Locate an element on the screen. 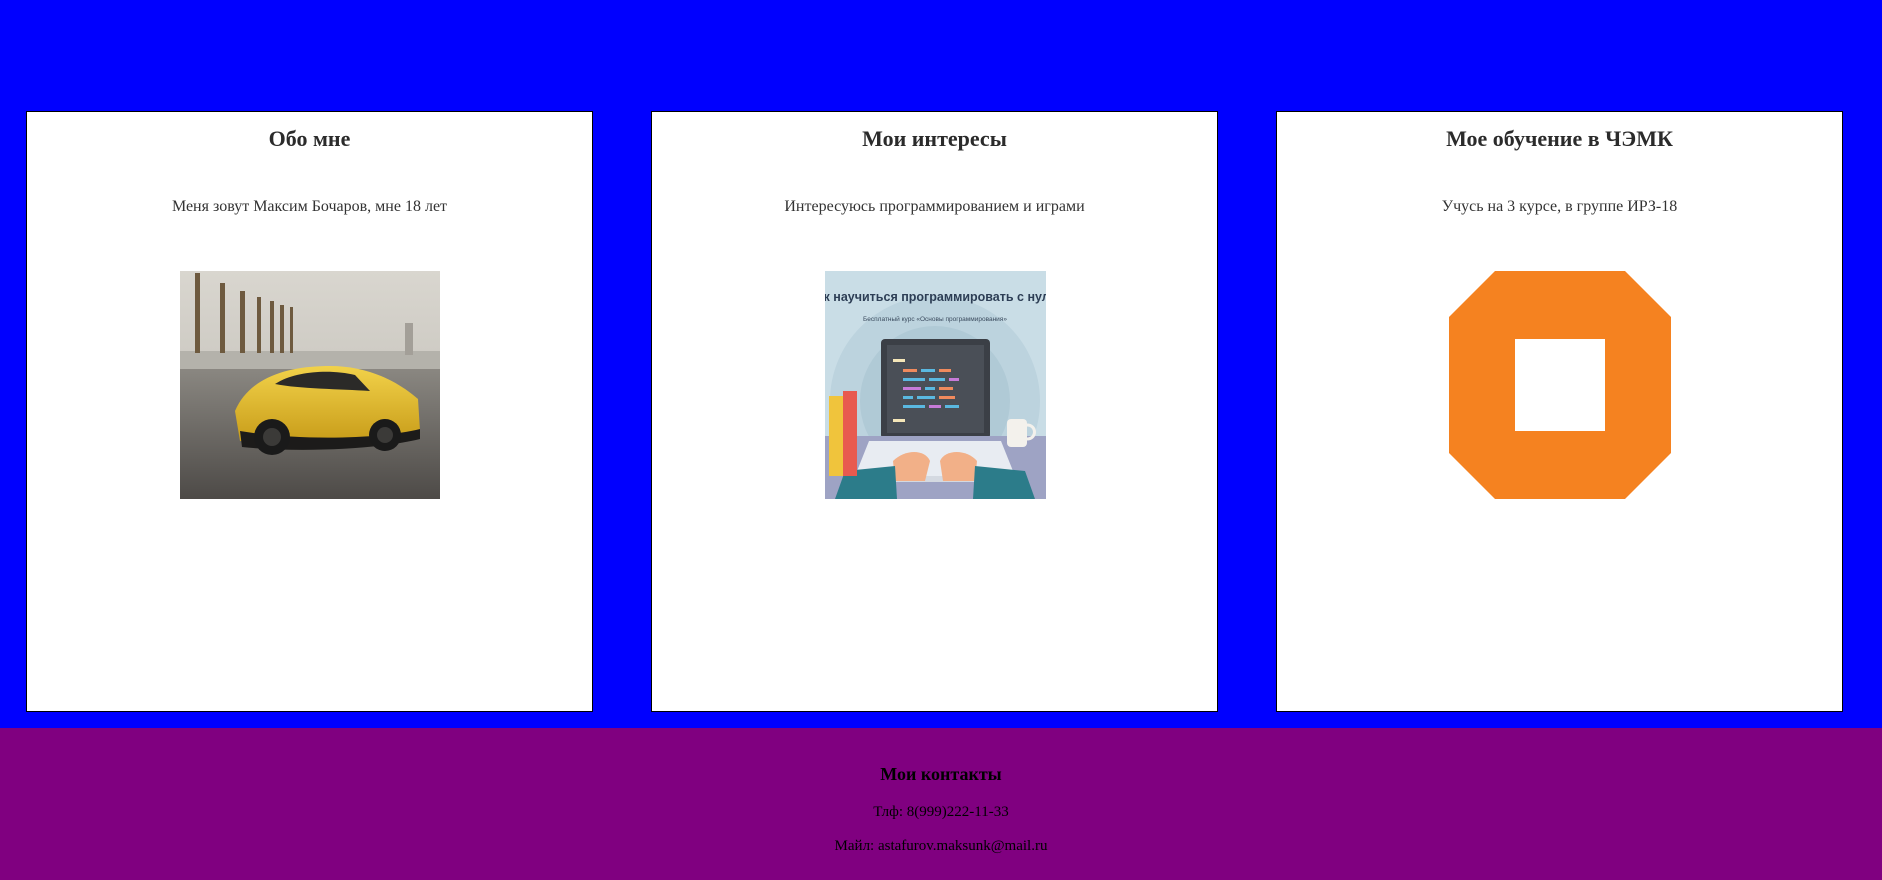 This screenshot has width=1882, height=880. footer-email: Майл: astafurov.maksunk@mail.ru is located at coordinates (941, 846).